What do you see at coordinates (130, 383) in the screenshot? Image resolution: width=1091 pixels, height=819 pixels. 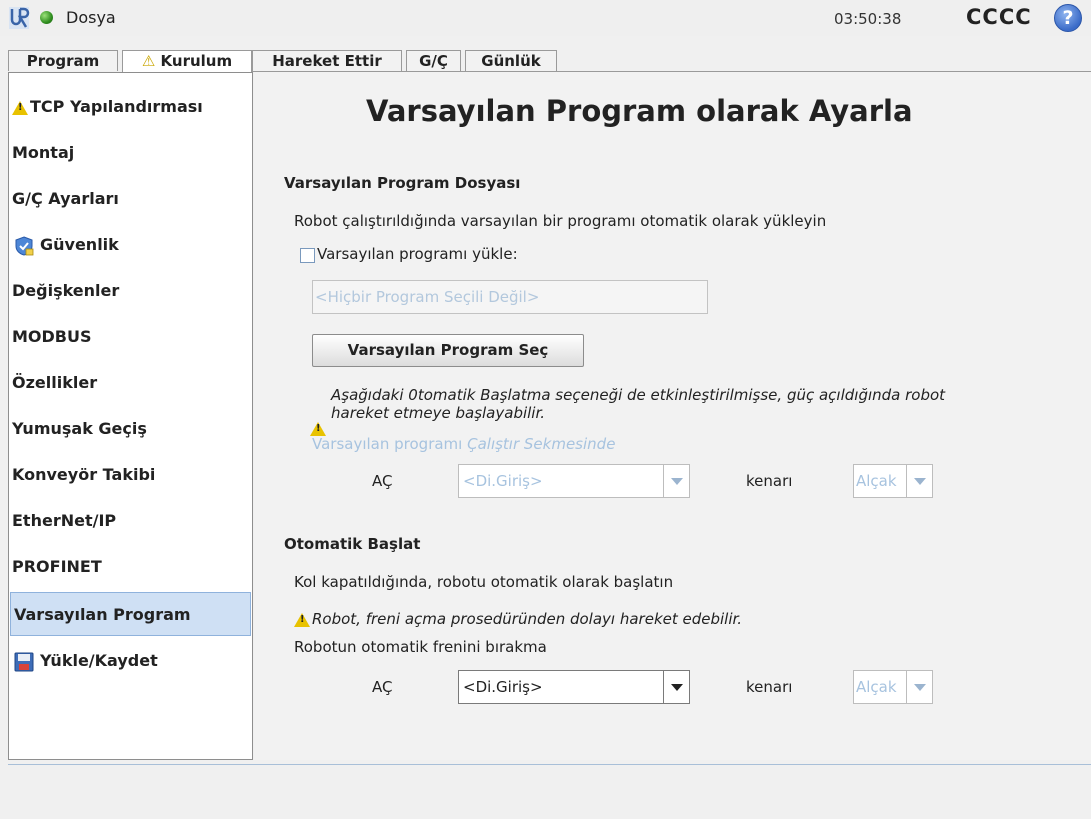 I see `sidebar-item-features: Özellikler` at bounding box center [130, 383].